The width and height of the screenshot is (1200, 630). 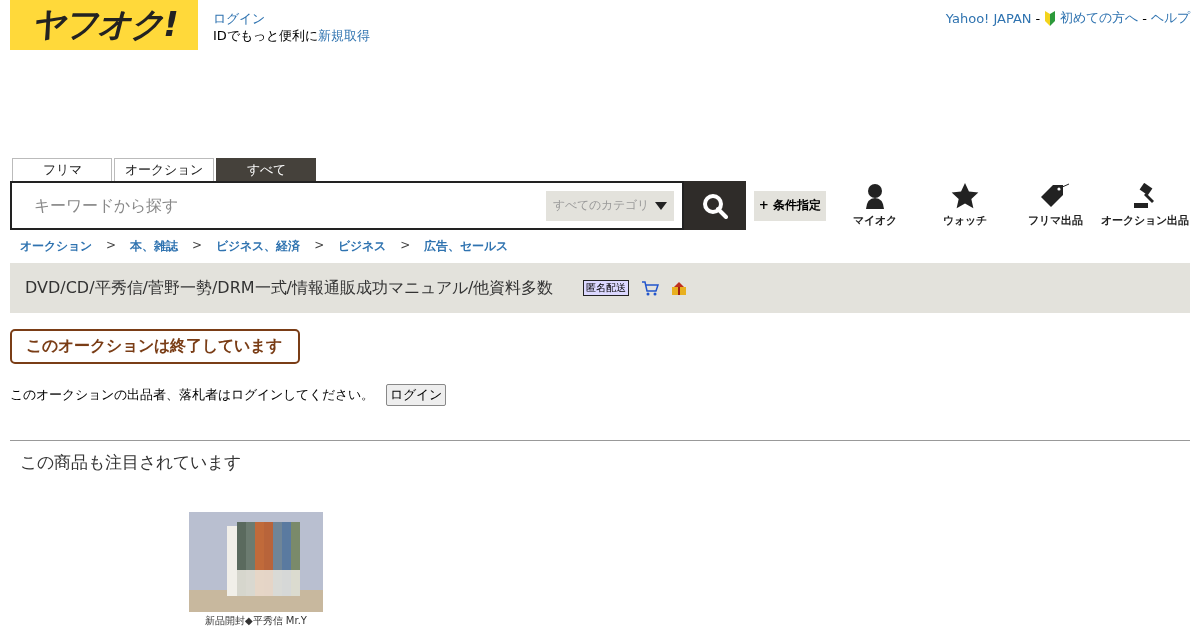 I want to click on nav-item: オークション出品, so click(x=1145, y=205).